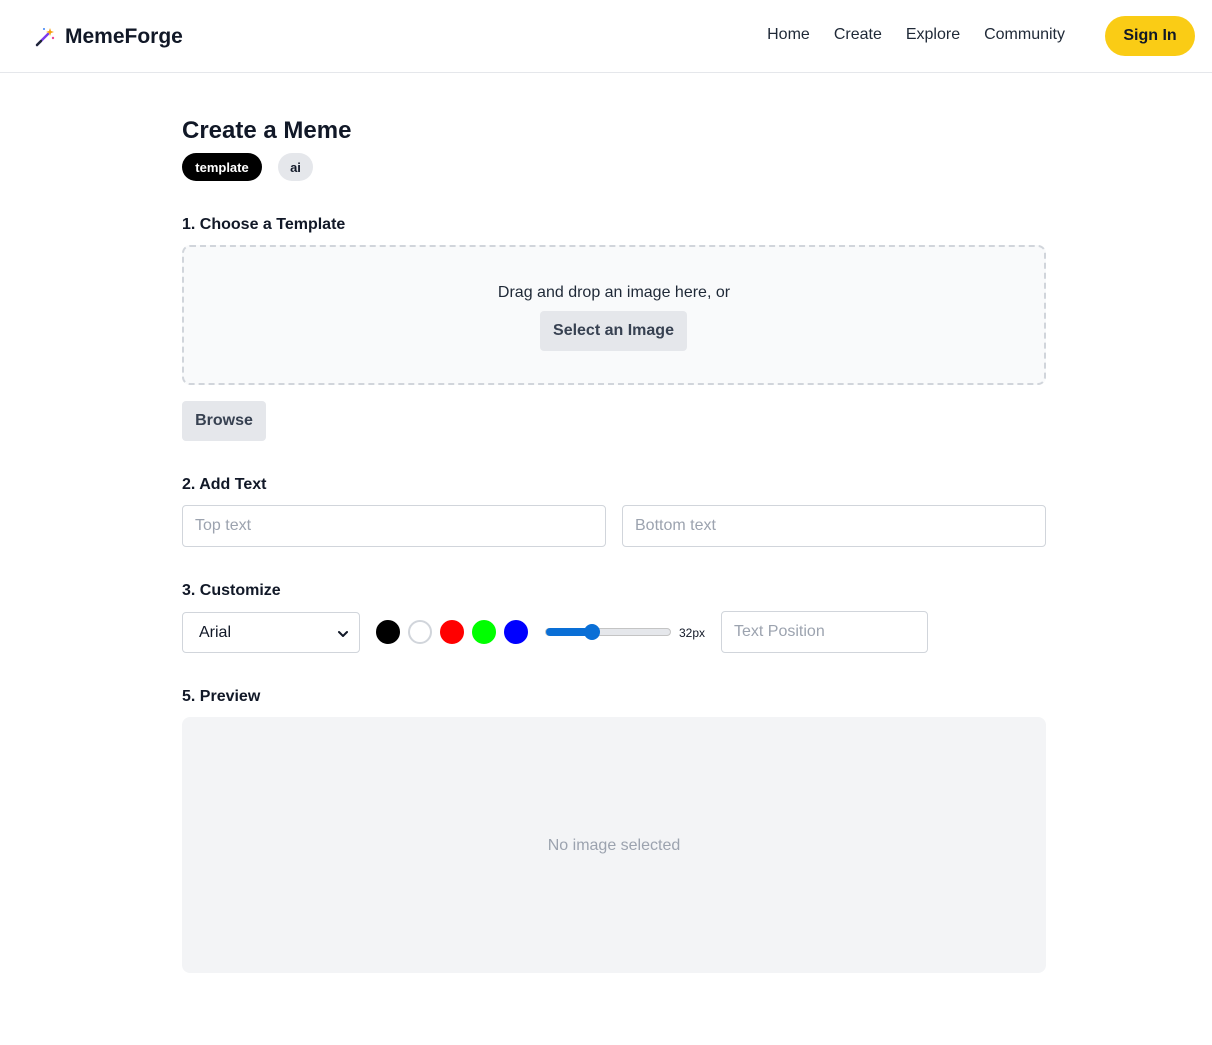 This screenshot has height=1045, width=1212. What do you see at coordinates (224, 421) in the screenshot?
I see `browse-button: Browse` at bounding box center [224, 421].